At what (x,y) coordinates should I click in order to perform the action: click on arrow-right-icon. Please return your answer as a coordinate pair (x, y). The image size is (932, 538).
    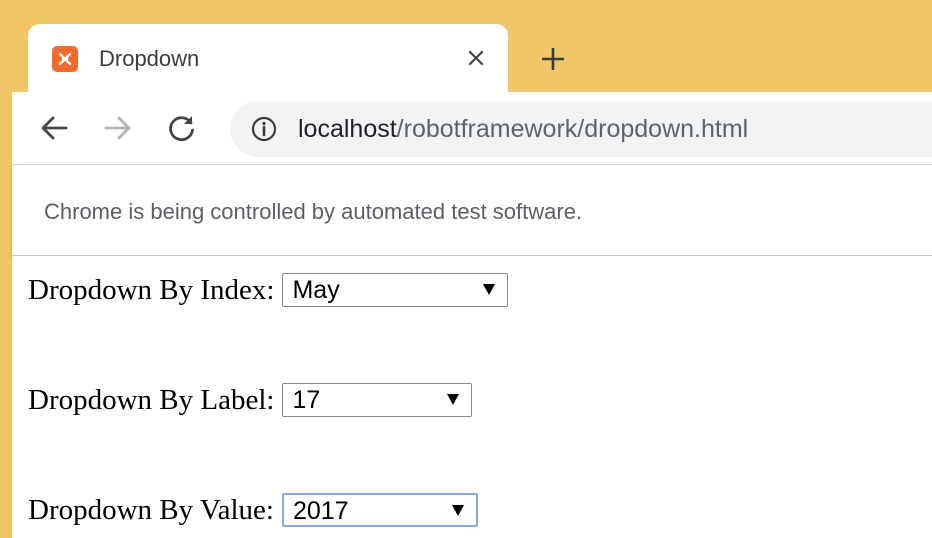
    Looking at the image, I should click on (118, 128).